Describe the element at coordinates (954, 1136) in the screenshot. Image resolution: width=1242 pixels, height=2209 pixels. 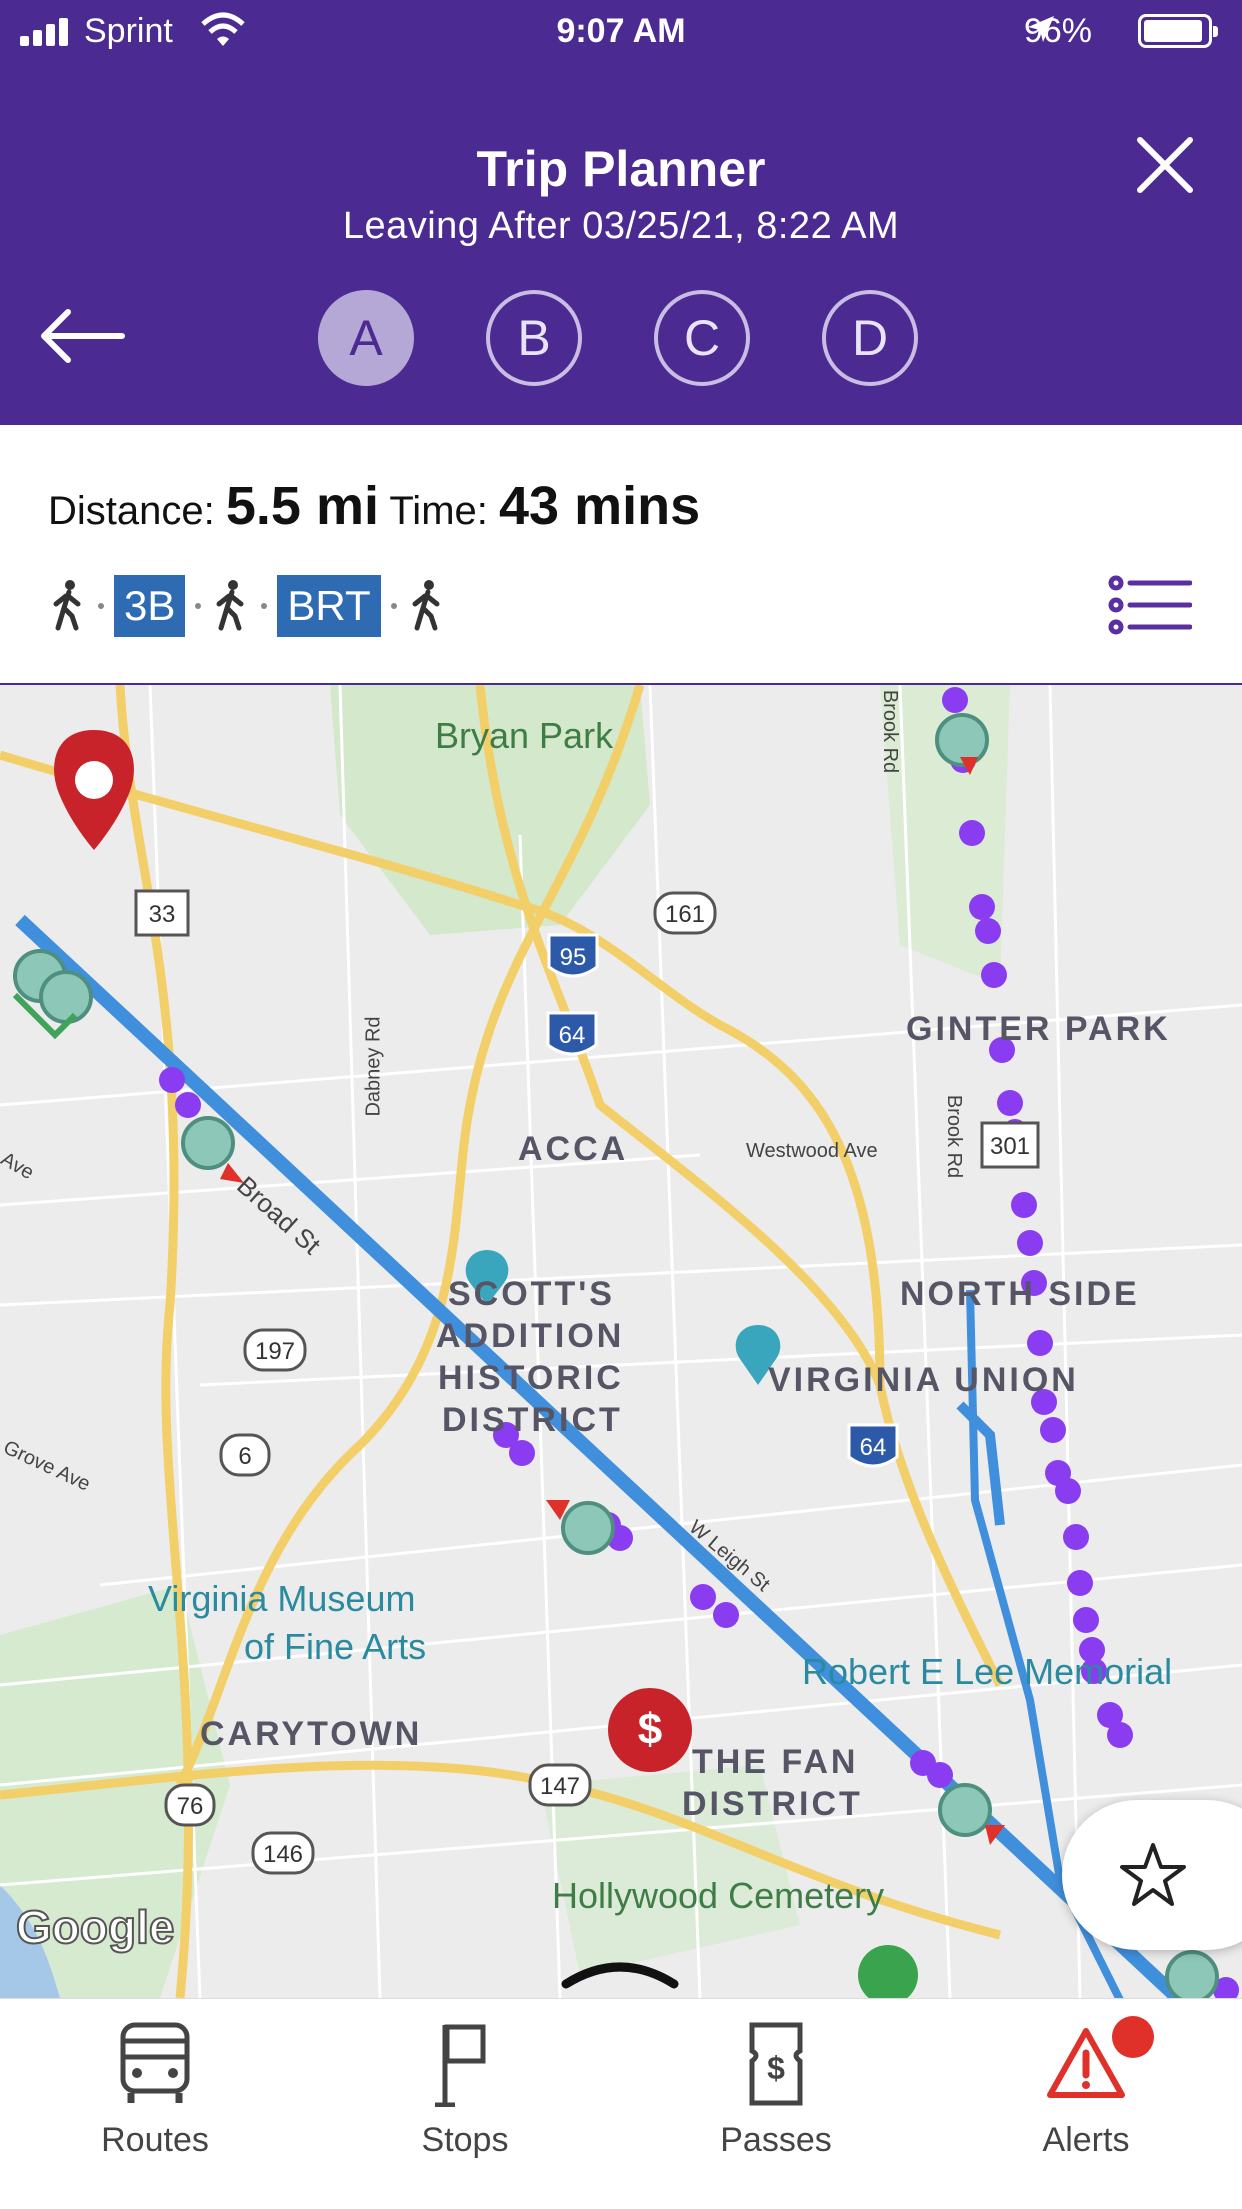
I see `label-brook-rd-2: Brook Rd` at that location.